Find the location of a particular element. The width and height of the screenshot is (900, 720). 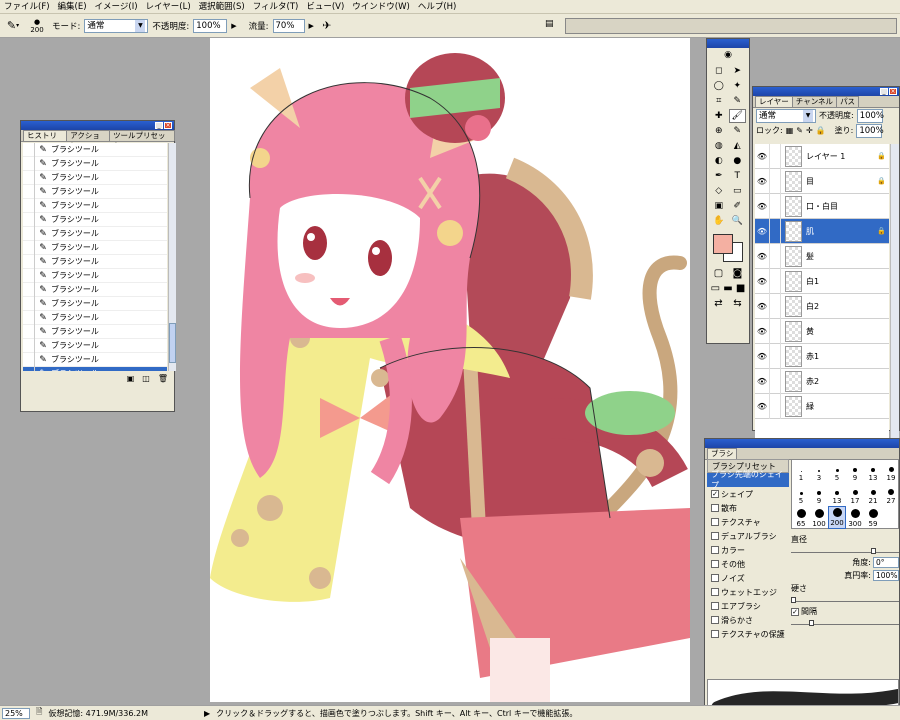

brush-option: テクスチャの保護 is located at coordinates (748, 634).